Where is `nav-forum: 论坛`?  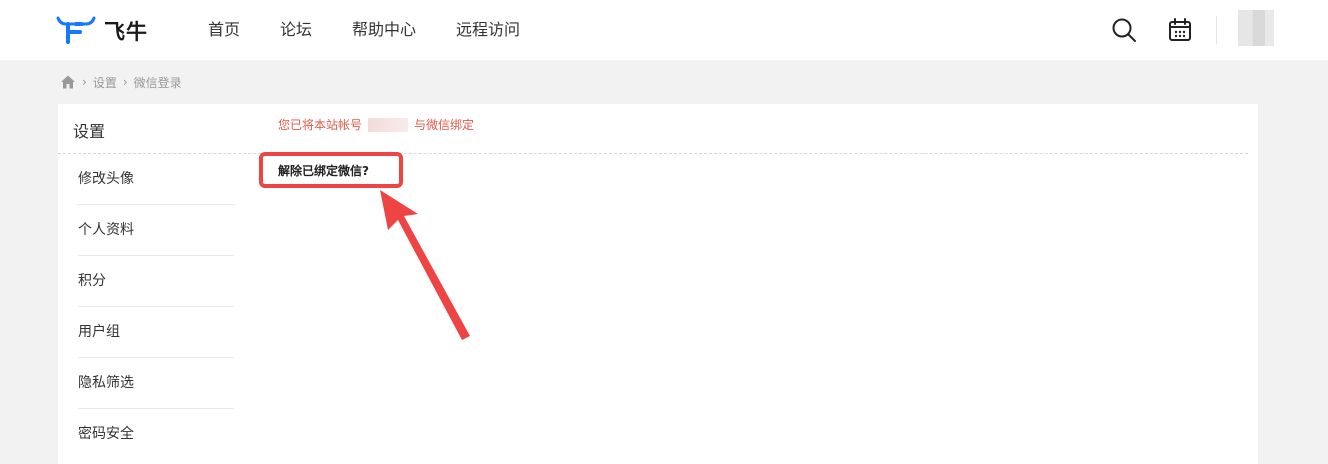 nav-forum: 论坛 is located at coordinates (296, 30).